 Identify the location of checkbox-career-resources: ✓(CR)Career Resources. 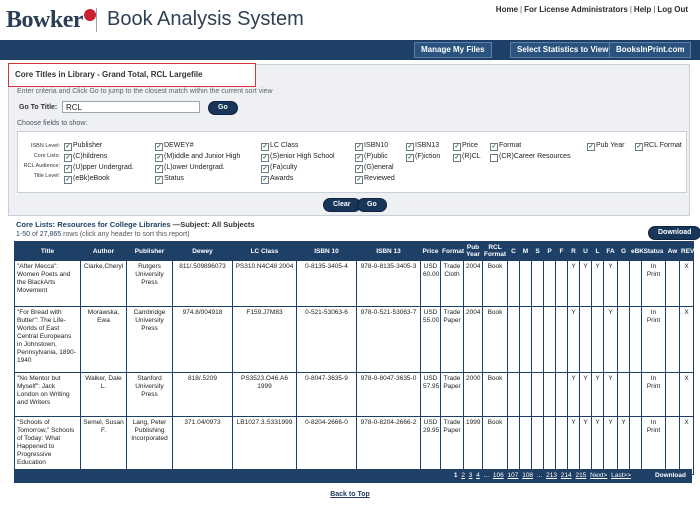
(530, 157).